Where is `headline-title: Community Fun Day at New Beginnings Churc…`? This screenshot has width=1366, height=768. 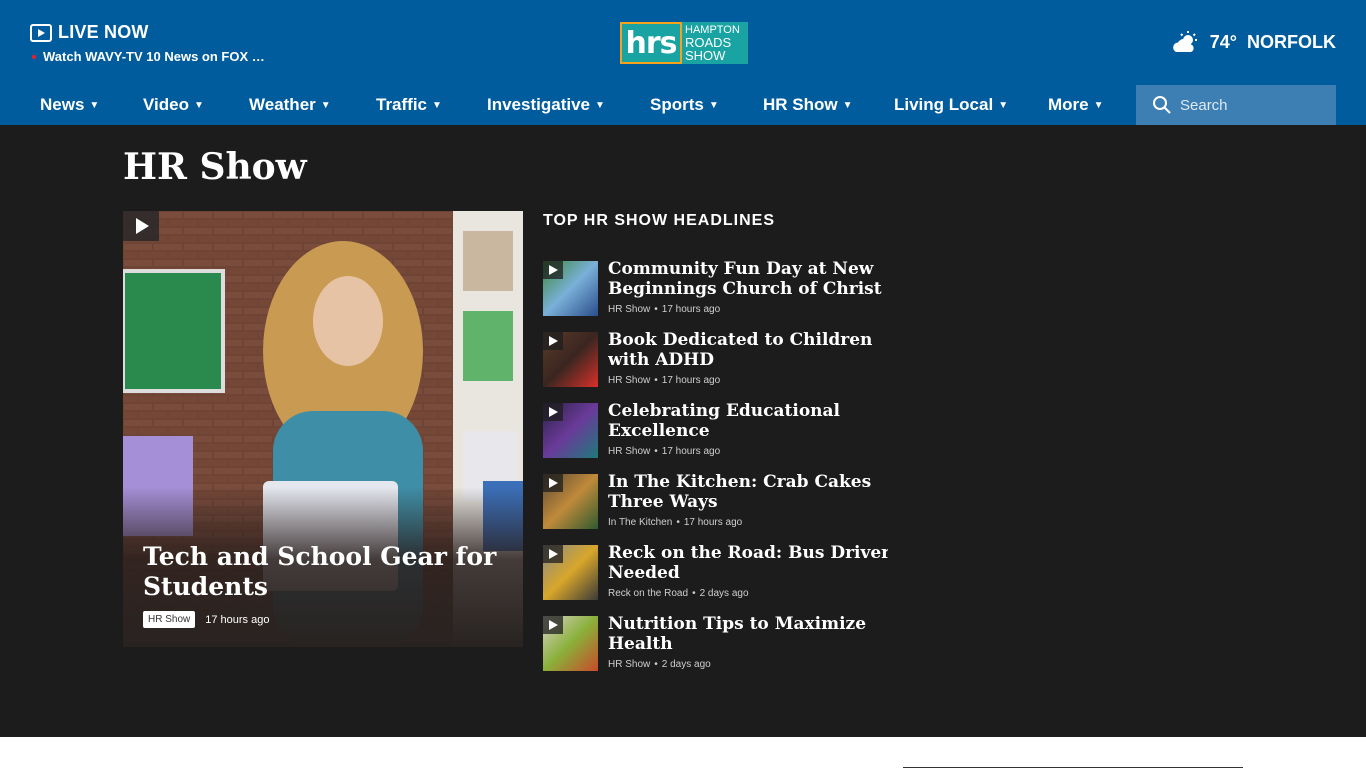
headline-title: Community Fun Day at New Beginnings Churc… is located at coordinates (748, 279).